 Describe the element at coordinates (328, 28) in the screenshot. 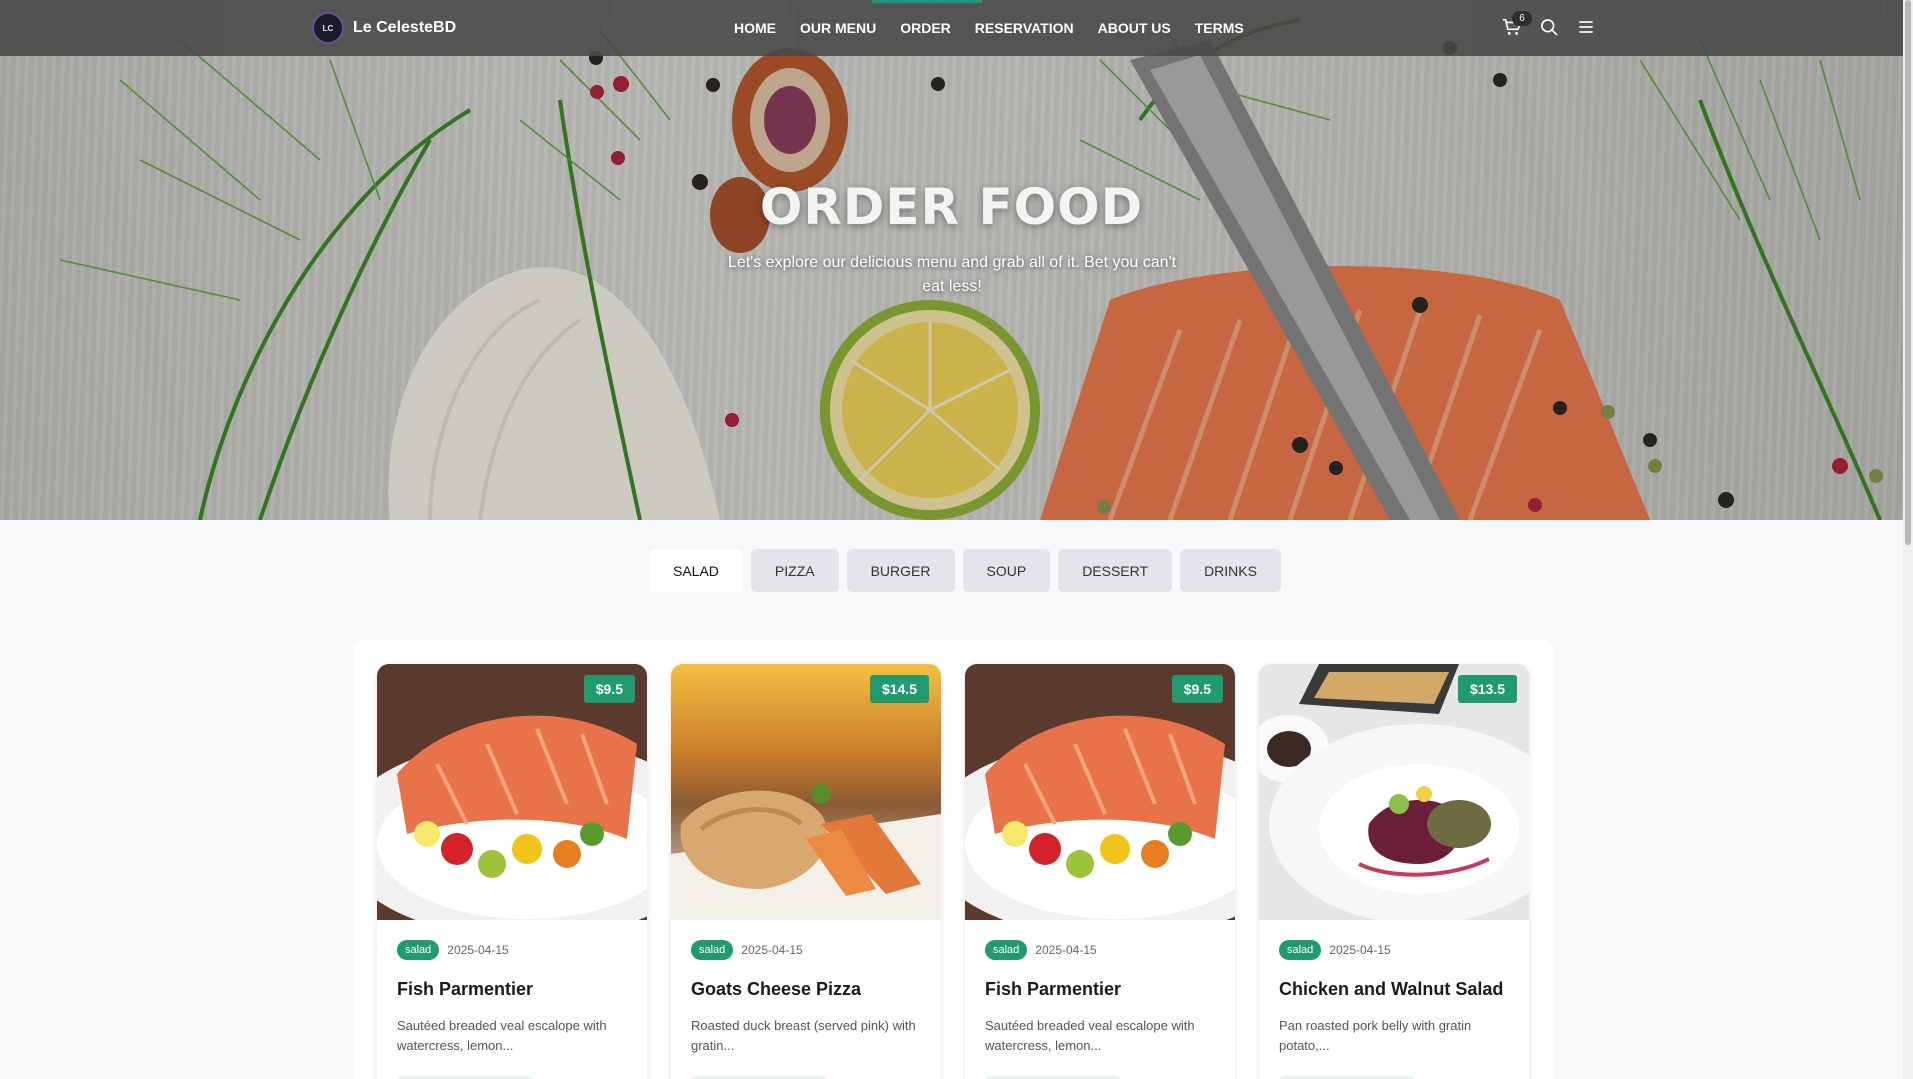

I see `logo-icon: LC` at that location.